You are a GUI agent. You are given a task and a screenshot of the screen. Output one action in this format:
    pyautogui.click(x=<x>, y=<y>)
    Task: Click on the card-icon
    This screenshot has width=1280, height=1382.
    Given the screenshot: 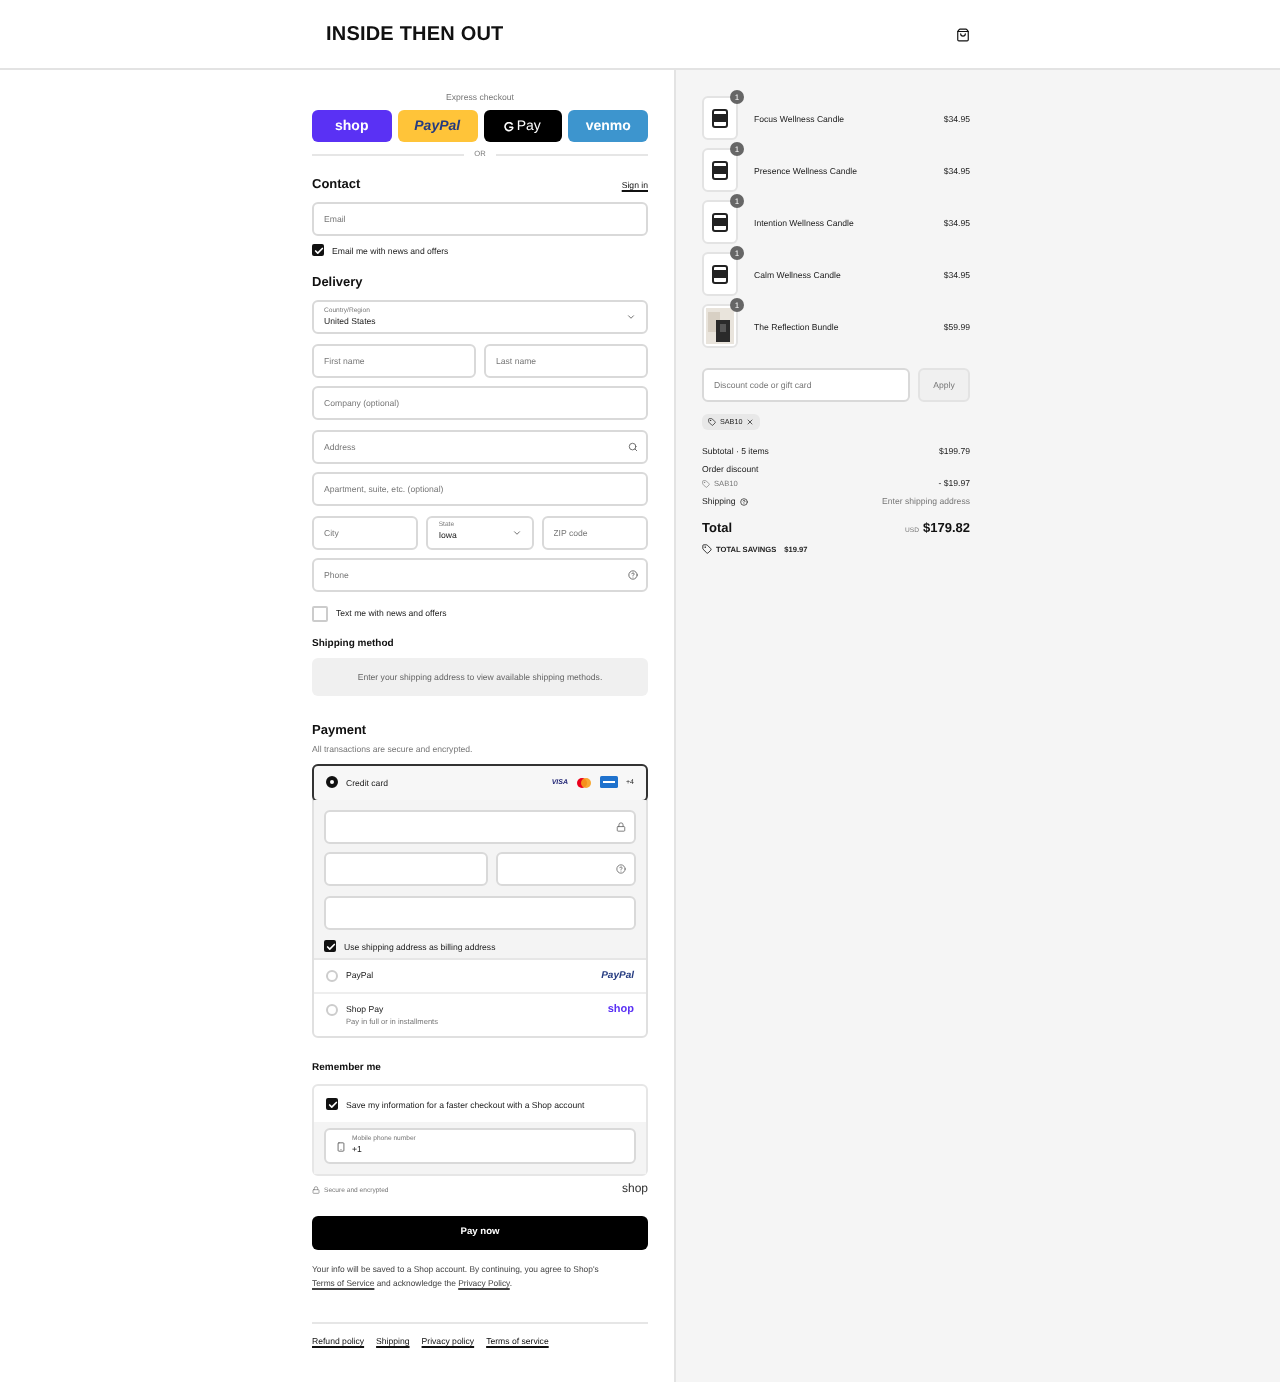 What is the action you would take?
    pyautogui.click(x=609, y=782)
    